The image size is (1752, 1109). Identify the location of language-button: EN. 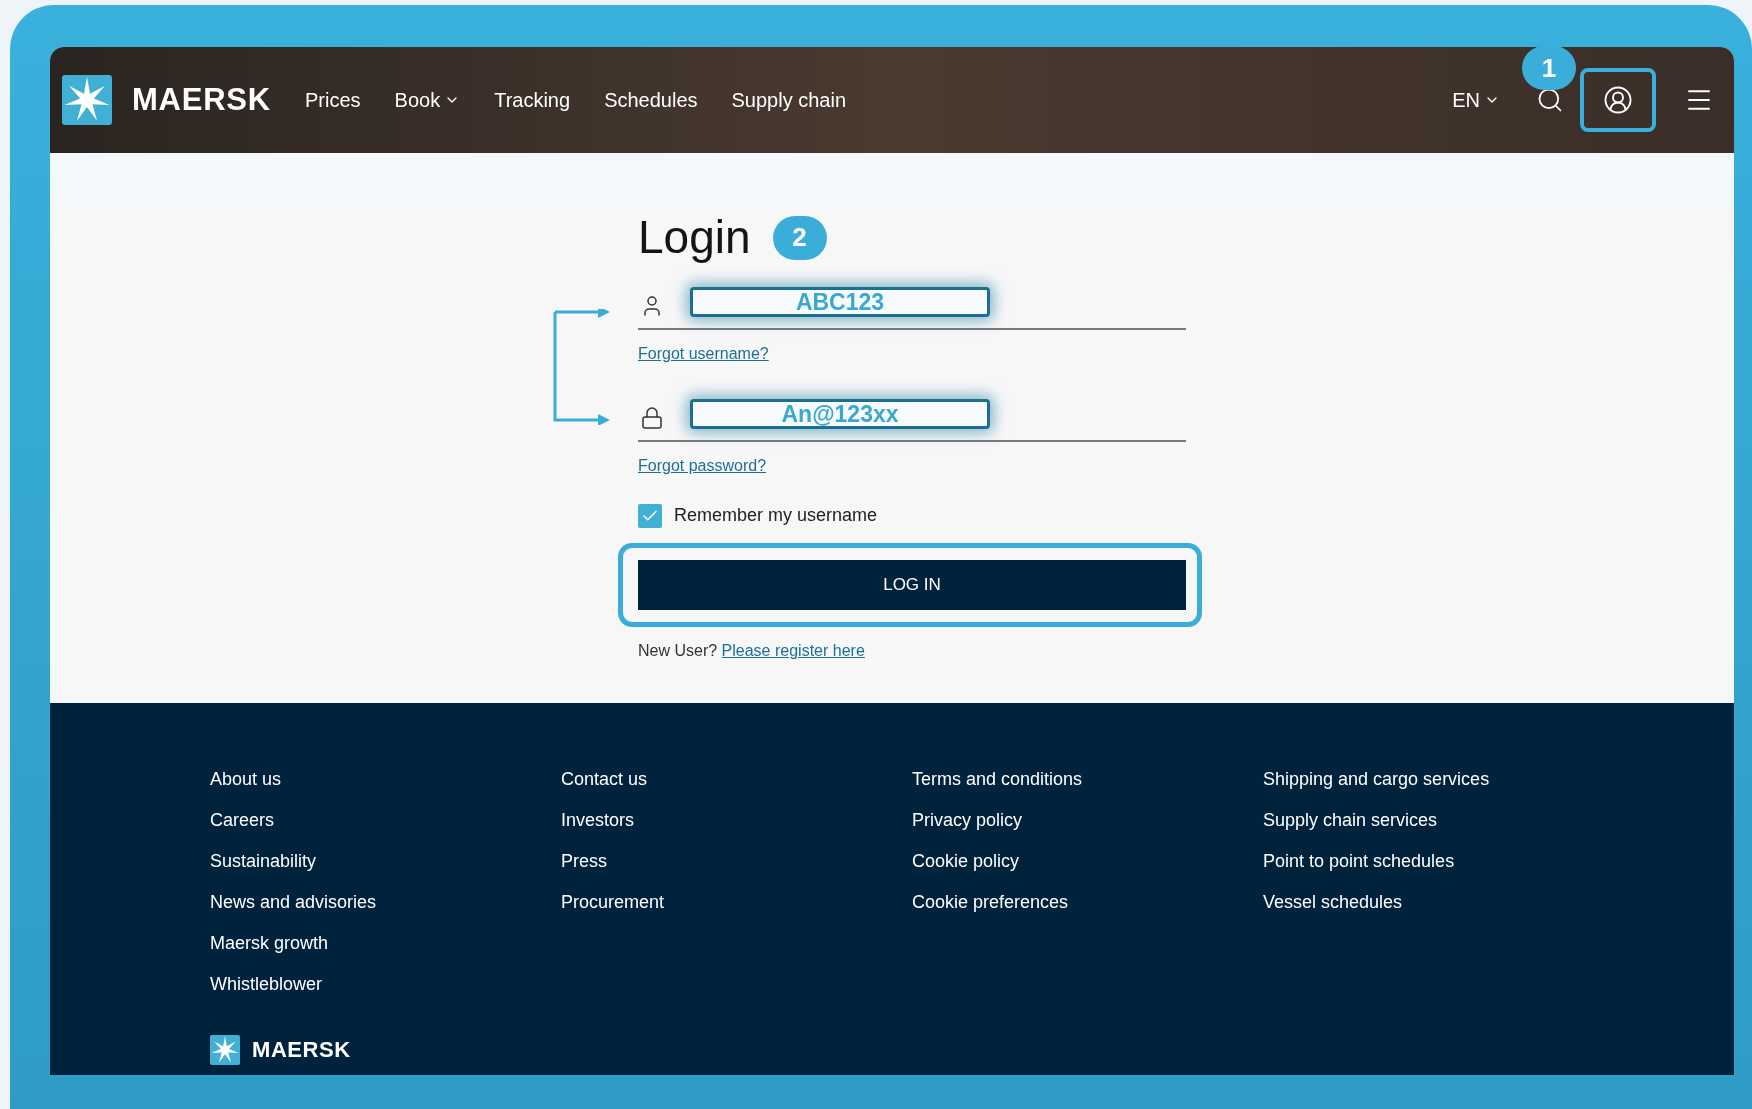
(1476, 100).